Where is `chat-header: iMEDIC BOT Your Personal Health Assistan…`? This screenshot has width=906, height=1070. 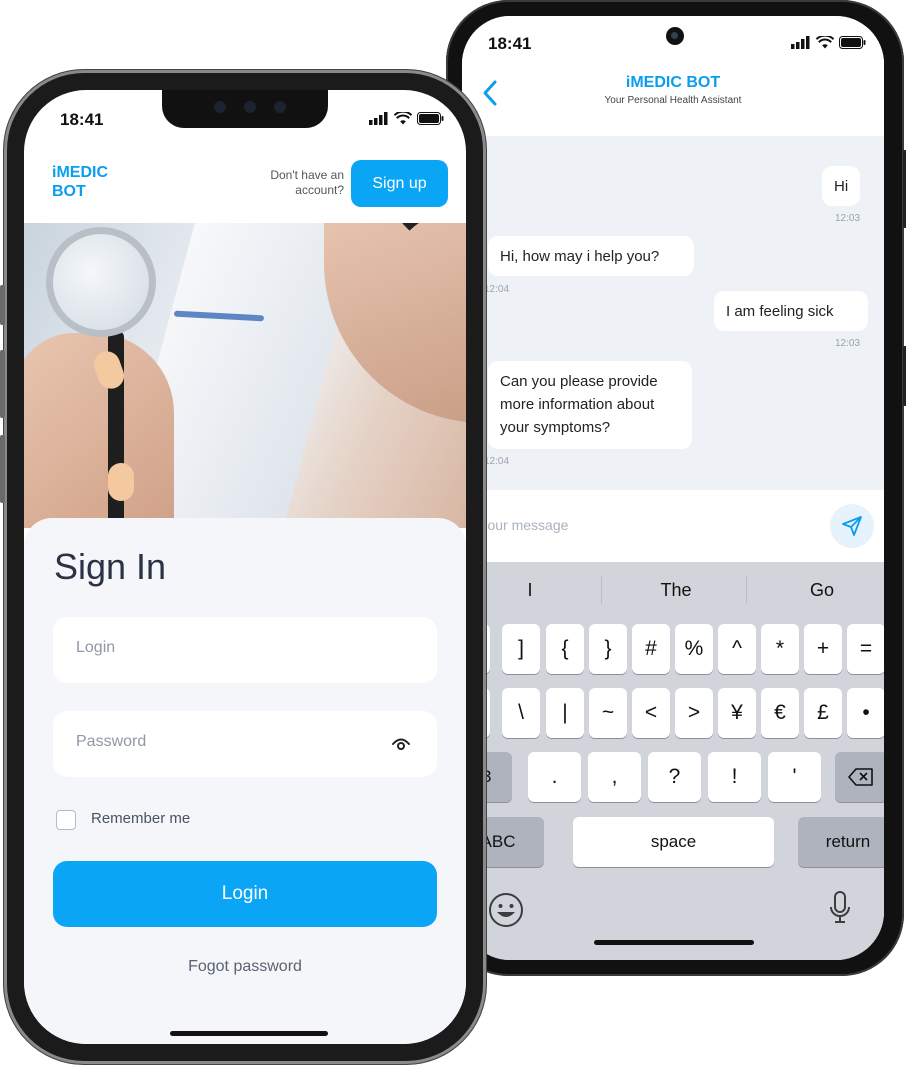
chat-header: iMEDIC BOT Your Personal Health Assistan… is located at coordinates (673, 105).